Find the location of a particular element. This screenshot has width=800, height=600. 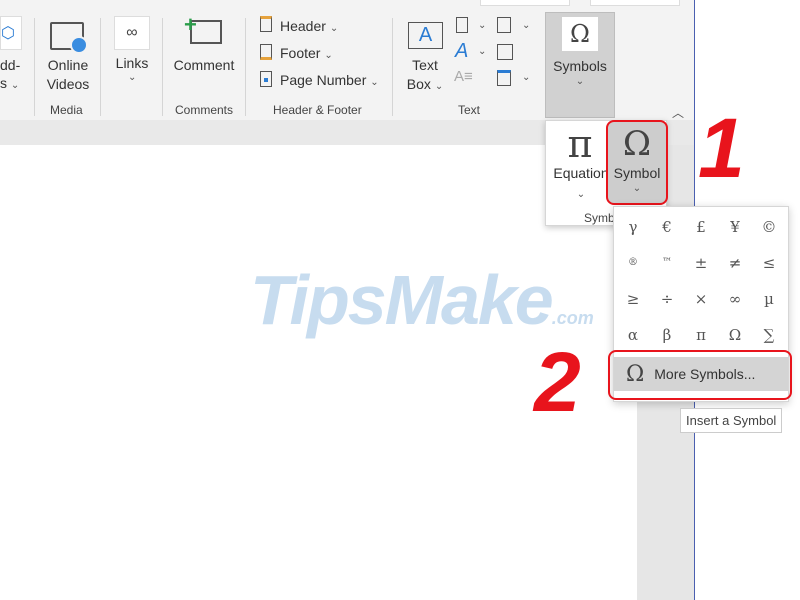

plus-icon: + is located at coordinates (190, 24).